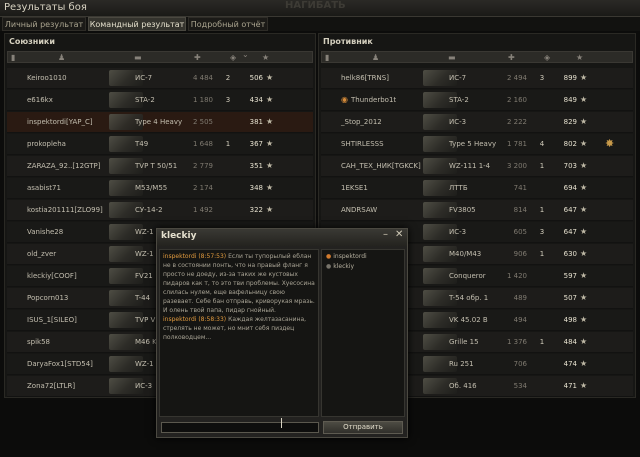 Image resolution: width=640 pixels, height=457 pixels. What do you see at coordinates (363, 333) in the screenshot?
I see `chat-users-list: ● inspektordi ● kleckiy` at bounding box center [363, 333].